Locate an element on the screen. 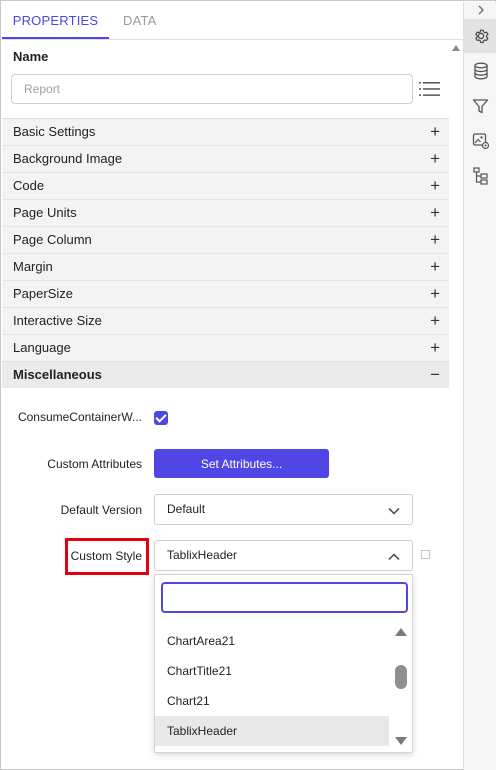 The width and height of the screenshot is (496, 770). tab-bar: PROPERTIES DATA is located at coordinates (232, 21).